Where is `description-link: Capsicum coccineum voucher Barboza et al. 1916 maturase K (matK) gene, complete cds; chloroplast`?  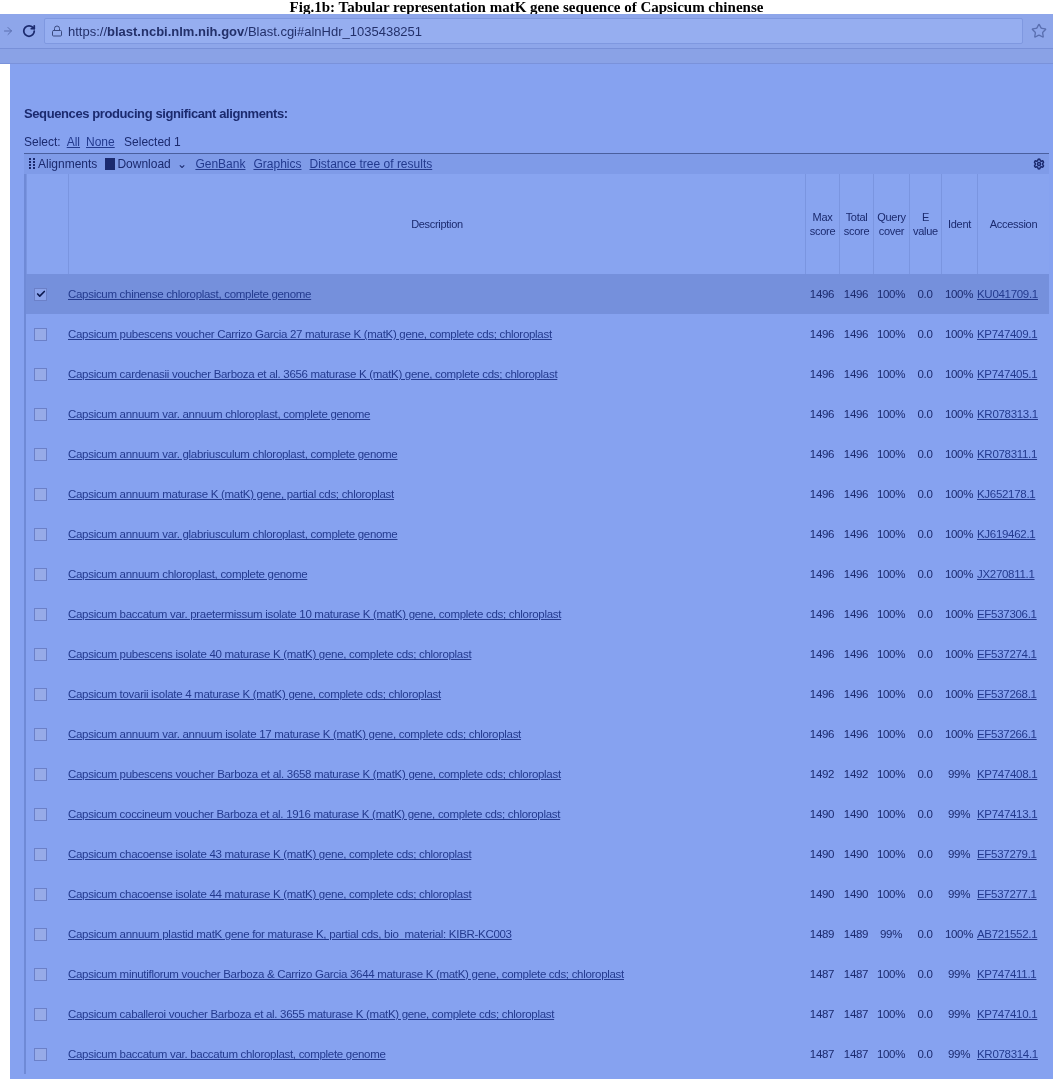
description-link: Capsicum coccineum voucher Barboza et al. 1916 maturase K (matK) gene, complete cds; chloroplast is located at coordinates (314, 814).